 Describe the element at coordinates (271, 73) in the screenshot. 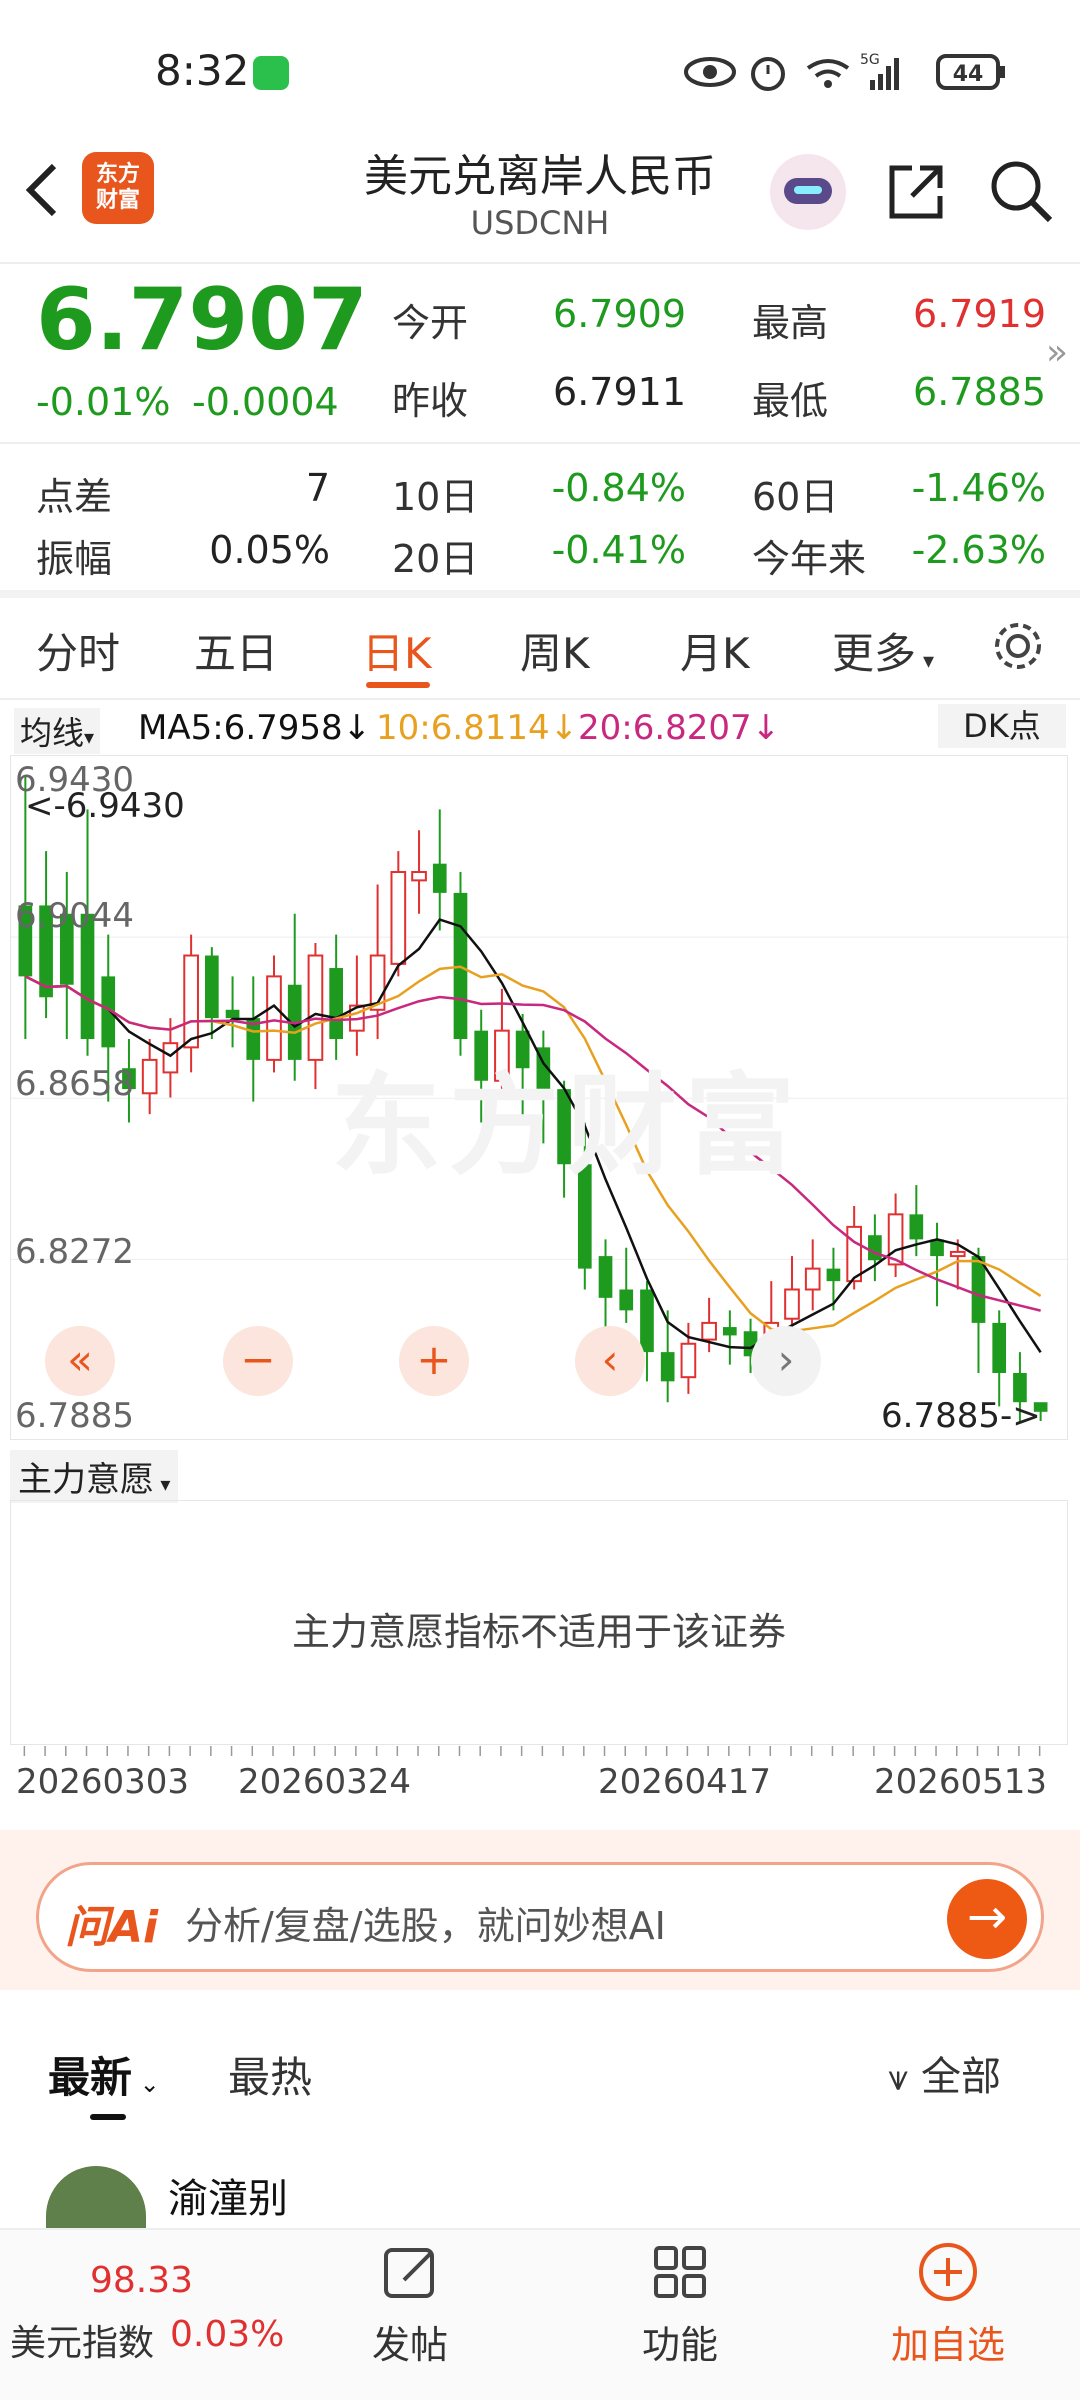

I see `wechat-icon` at that location.